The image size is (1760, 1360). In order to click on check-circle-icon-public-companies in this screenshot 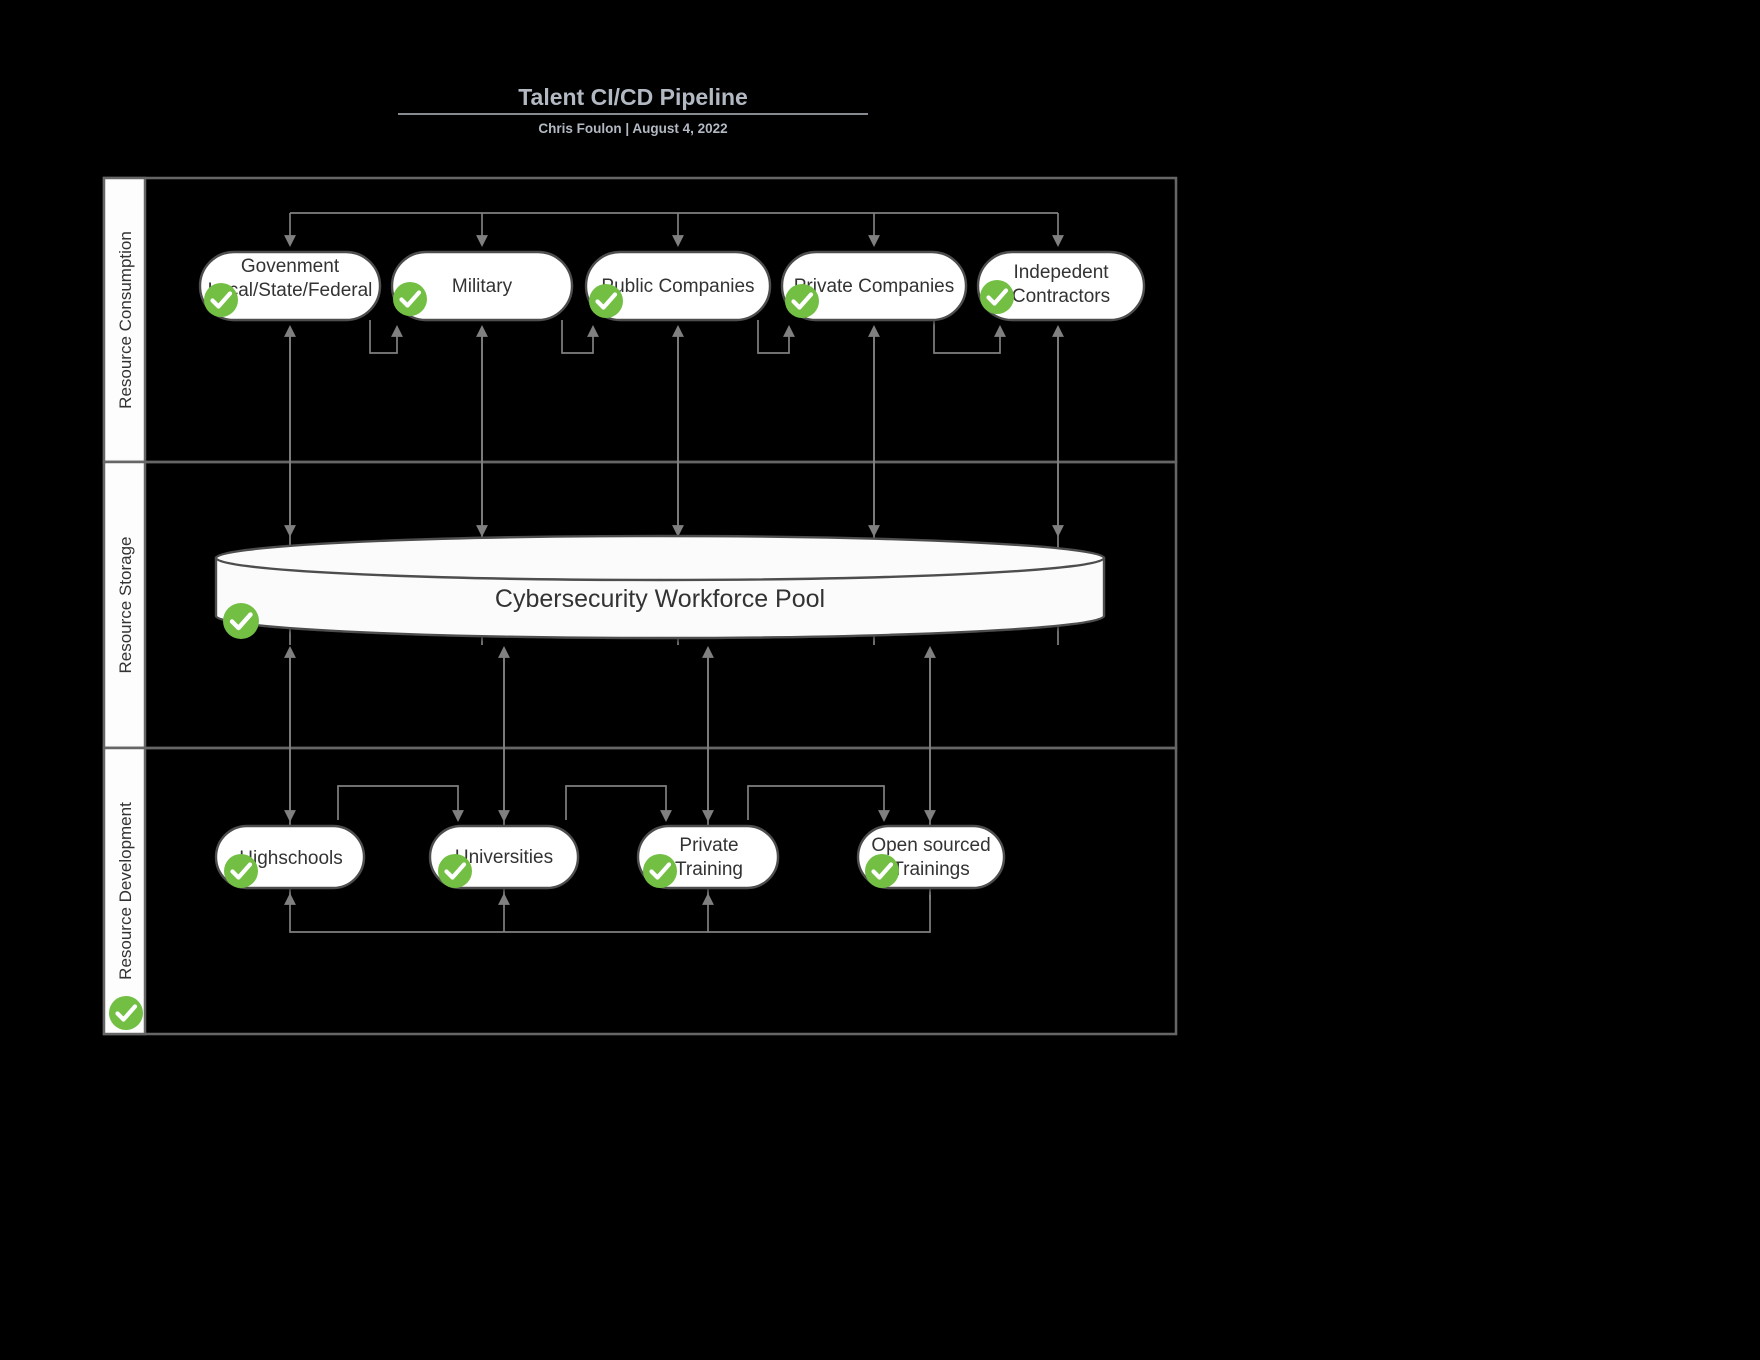, I will do `click(606, 301)`.